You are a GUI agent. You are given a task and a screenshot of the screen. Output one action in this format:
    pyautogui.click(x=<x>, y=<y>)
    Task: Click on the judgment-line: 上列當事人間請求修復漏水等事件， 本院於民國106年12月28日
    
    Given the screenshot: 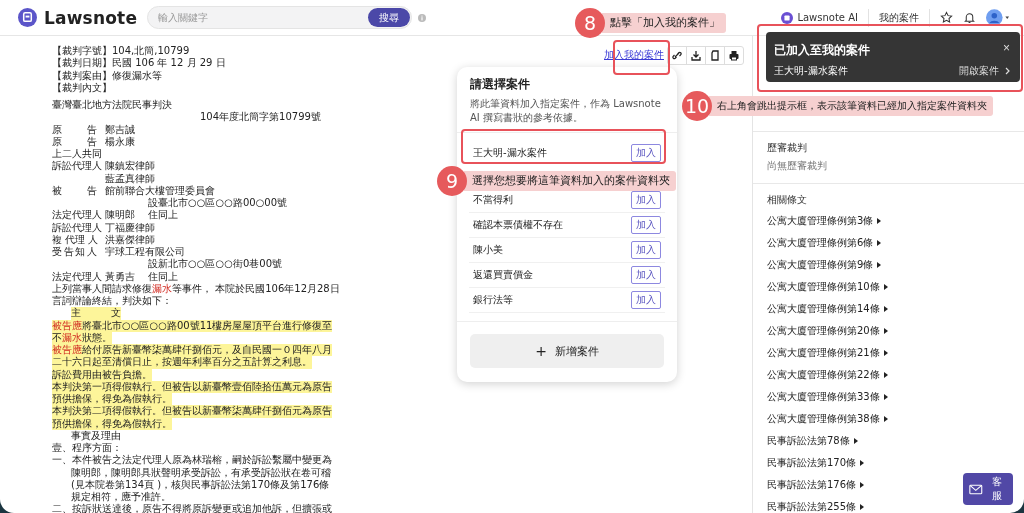 What is the action you would take?
    pyautogui.click(x=196, y=288)
    